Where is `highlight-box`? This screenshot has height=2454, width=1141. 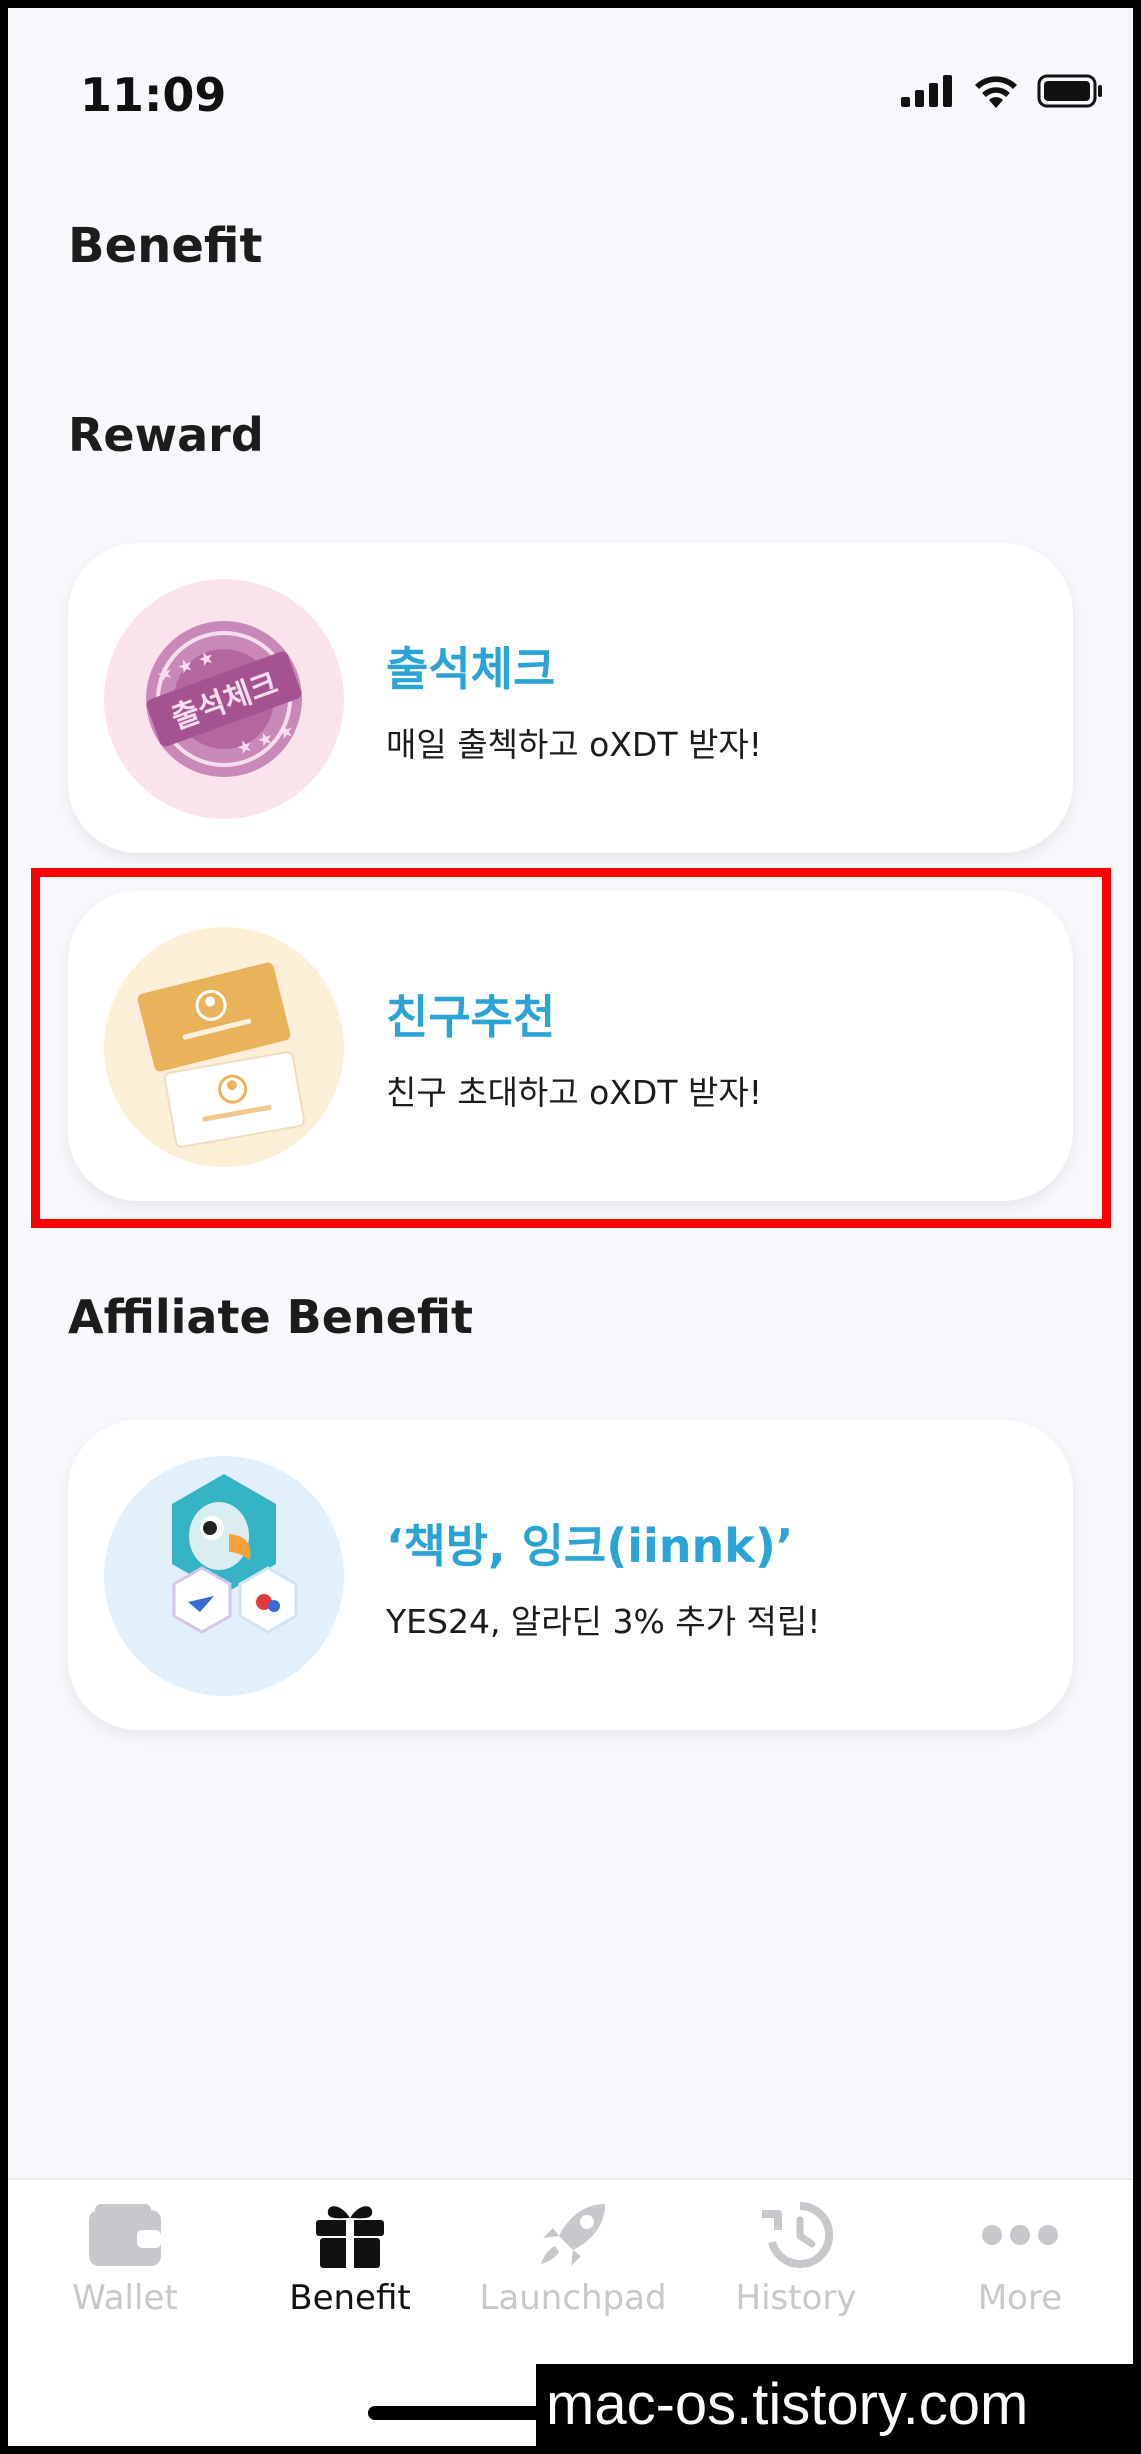 highlight-box is located at coordinates (571, 1048).